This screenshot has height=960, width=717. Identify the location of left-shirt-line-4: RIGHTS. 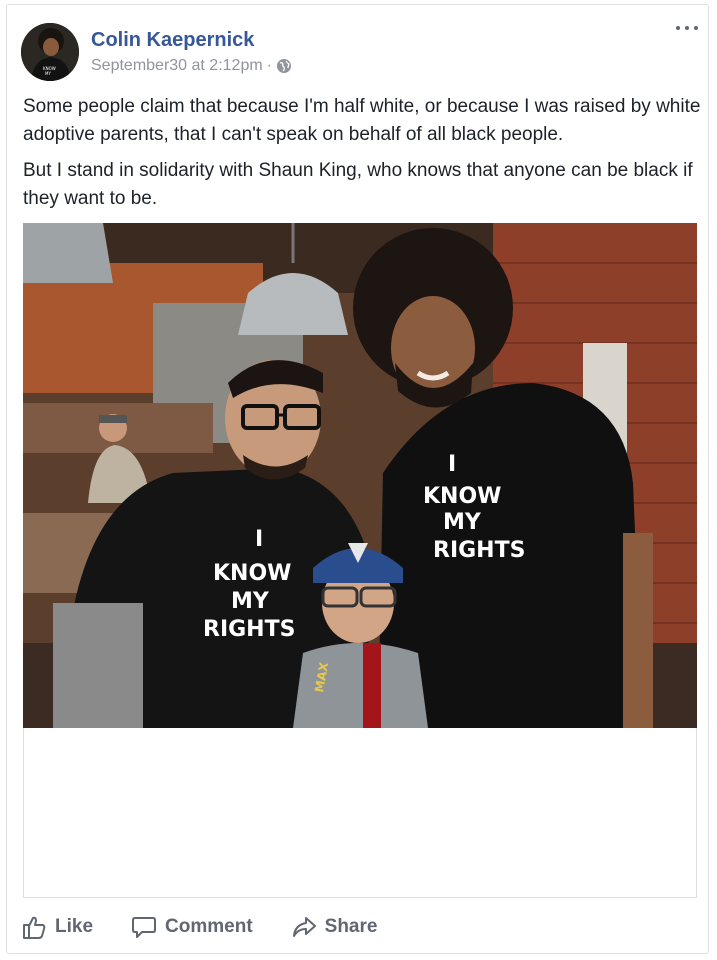
(249, 629).